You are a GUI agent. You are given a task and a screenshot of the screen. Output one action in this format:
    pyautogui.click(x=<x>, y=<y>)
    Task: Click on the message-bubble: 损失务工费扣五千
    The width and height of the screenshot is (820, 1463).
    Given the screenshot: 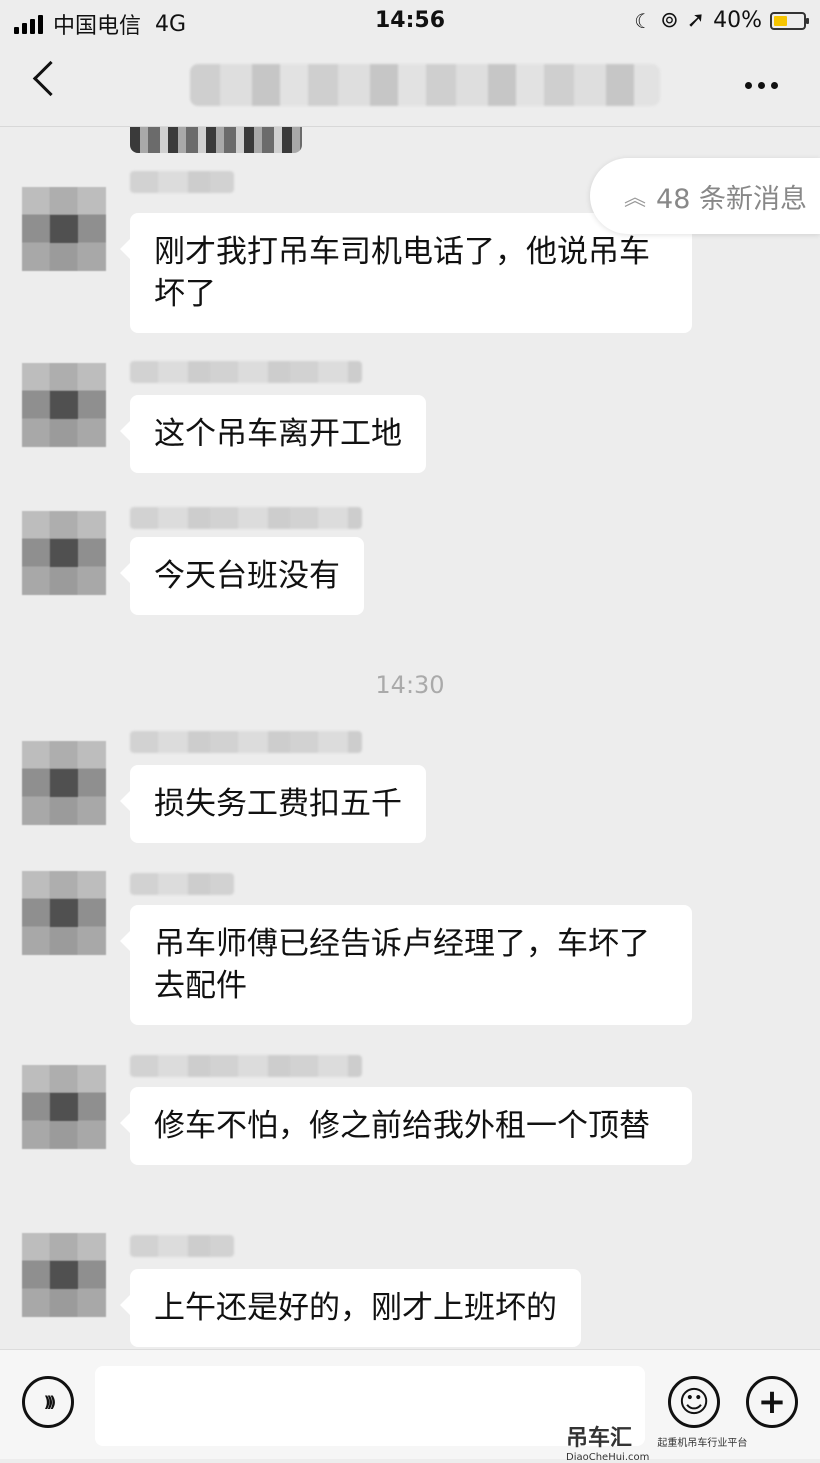 What is the action you would take?
    pyautogui.click(x=273, y=804)
    